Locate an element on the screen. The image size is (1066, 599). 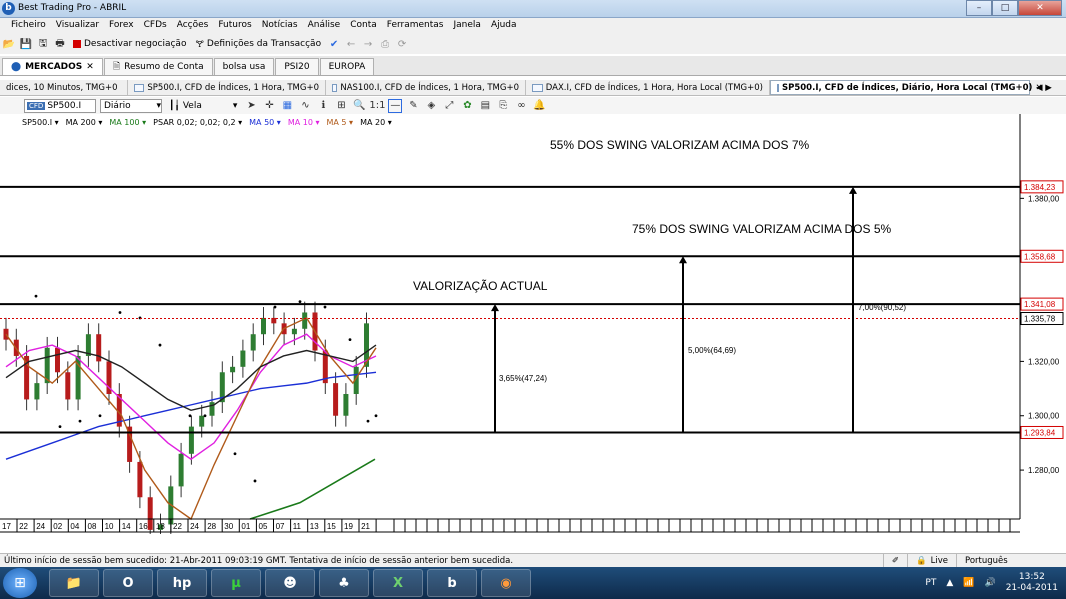
refresh-icon: ⟳ is located at coordinates (402, 44).